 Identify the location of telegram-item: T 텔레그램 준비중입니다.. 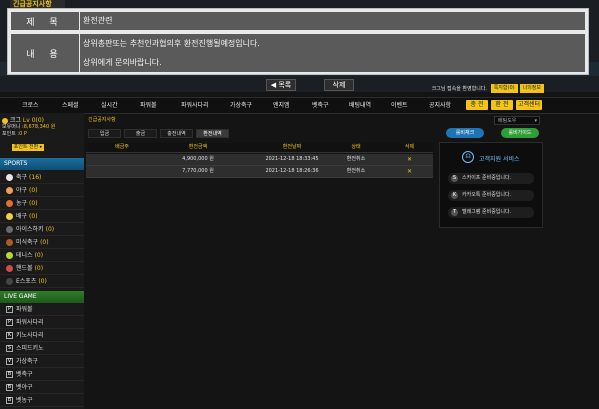
(491, 212).